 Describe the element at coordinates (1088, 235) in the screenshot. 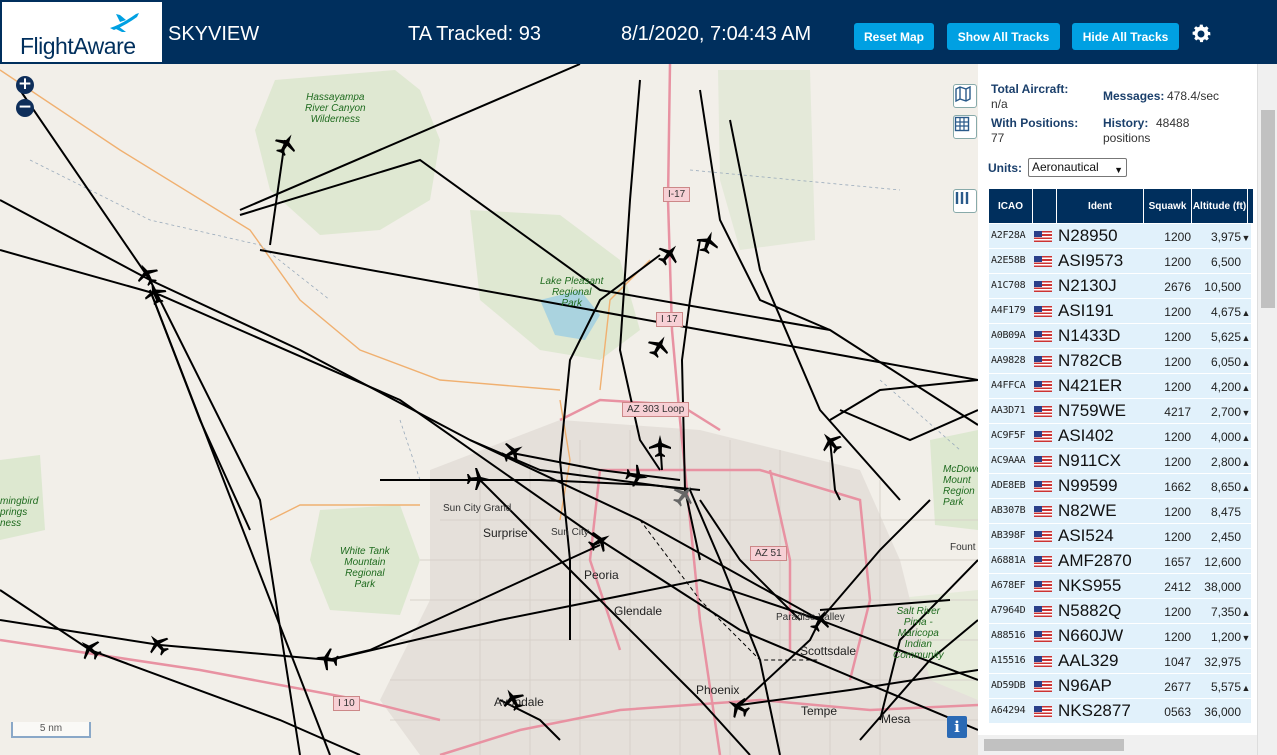

I see `cell-ident: N28950` at that location.